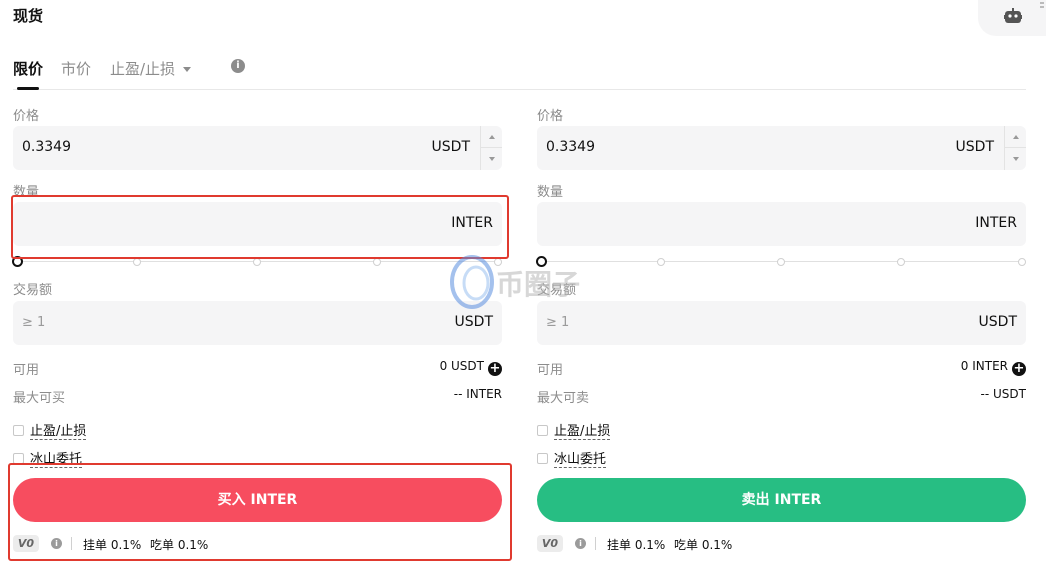 The height and width of the screenshot is (563, 1046). I want to click on buy-price-unit: USDT, so click(450, 147).